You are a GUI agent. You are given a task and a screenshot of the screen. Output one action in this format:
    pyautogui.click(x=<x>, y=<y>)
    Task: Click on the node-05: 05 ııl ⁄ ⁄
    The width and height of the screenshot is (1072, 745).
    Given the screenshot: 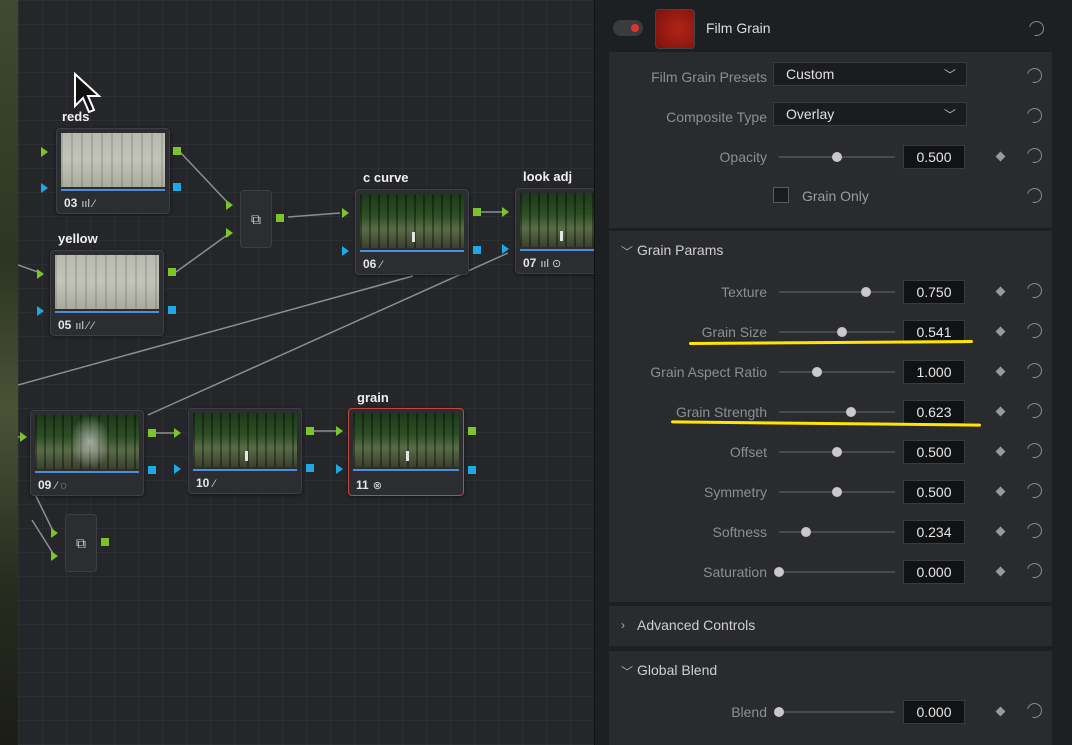 What is the action you would take?
    pyautogui.click(x=107, y=293)
    